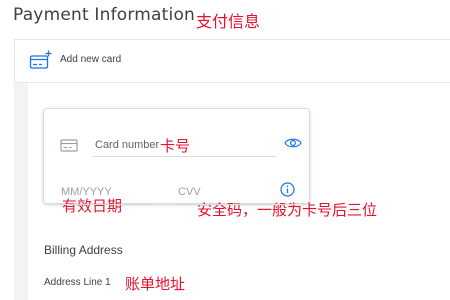 The image size is (450, 300). Describe the element at coordinates (108, 204) in the screenshot. I see `expiry-date-underline` at that location.